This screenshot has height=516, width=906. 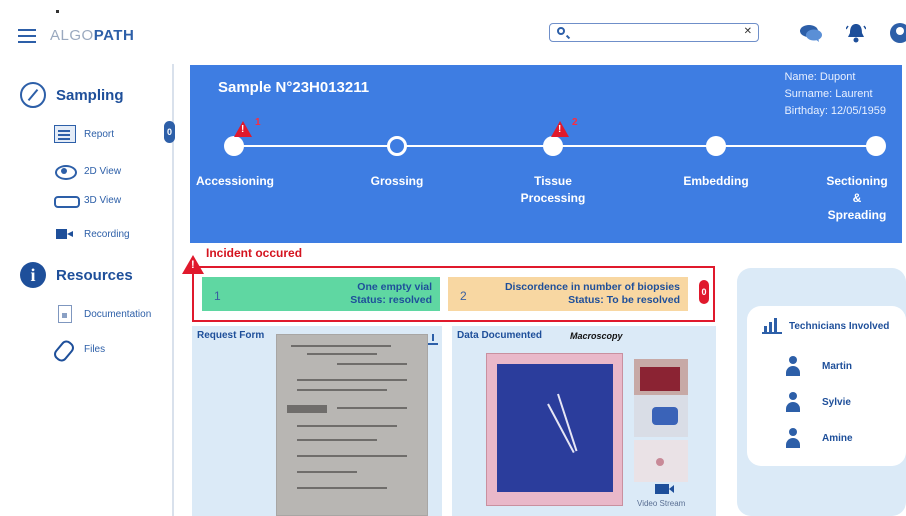 I want to click on info-icon: i, so click(x=33, y=275).